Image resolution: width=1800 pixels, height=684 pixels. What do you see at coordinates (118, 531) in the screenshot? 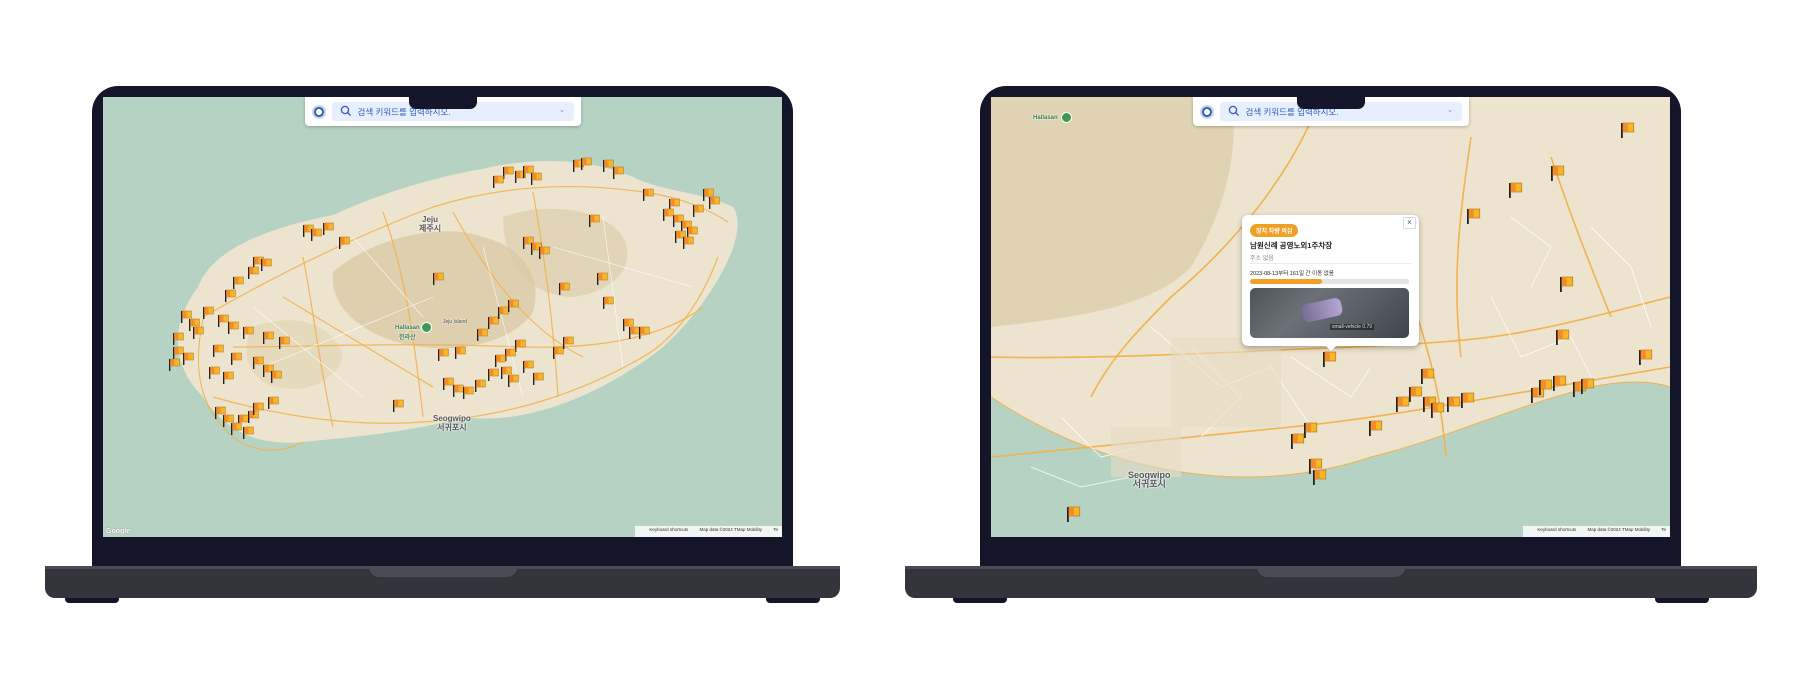
I see `google-logo: Google` at bounding box center [118, 531].